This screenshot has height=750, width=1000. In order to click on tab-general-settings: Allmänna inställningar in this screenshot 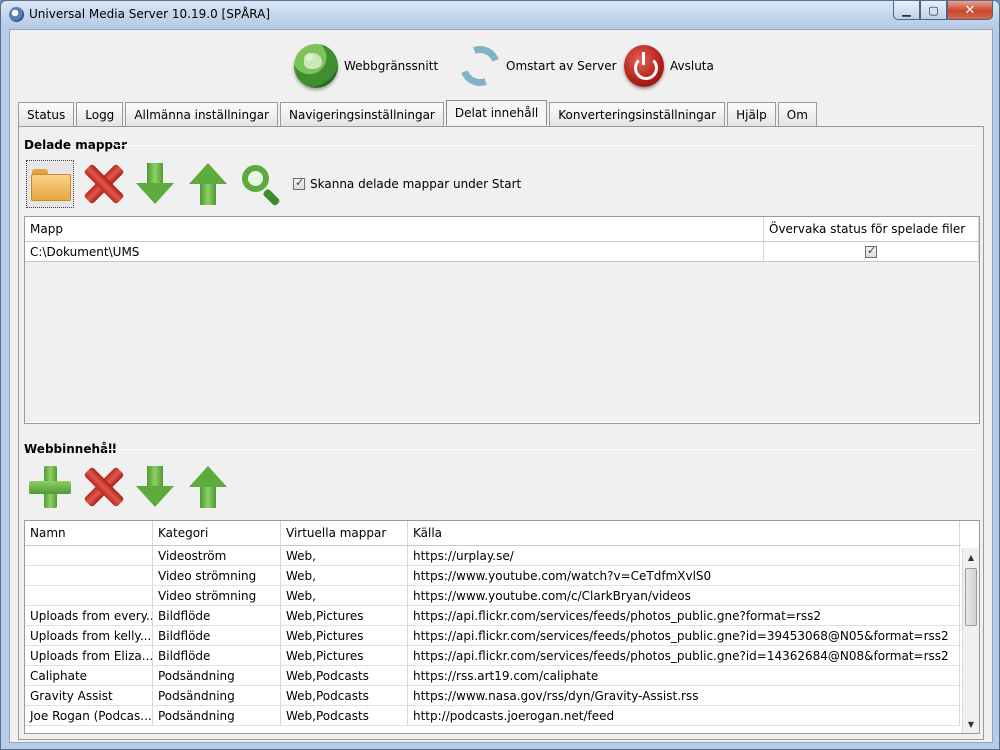, I will do `click(201, 114)`.